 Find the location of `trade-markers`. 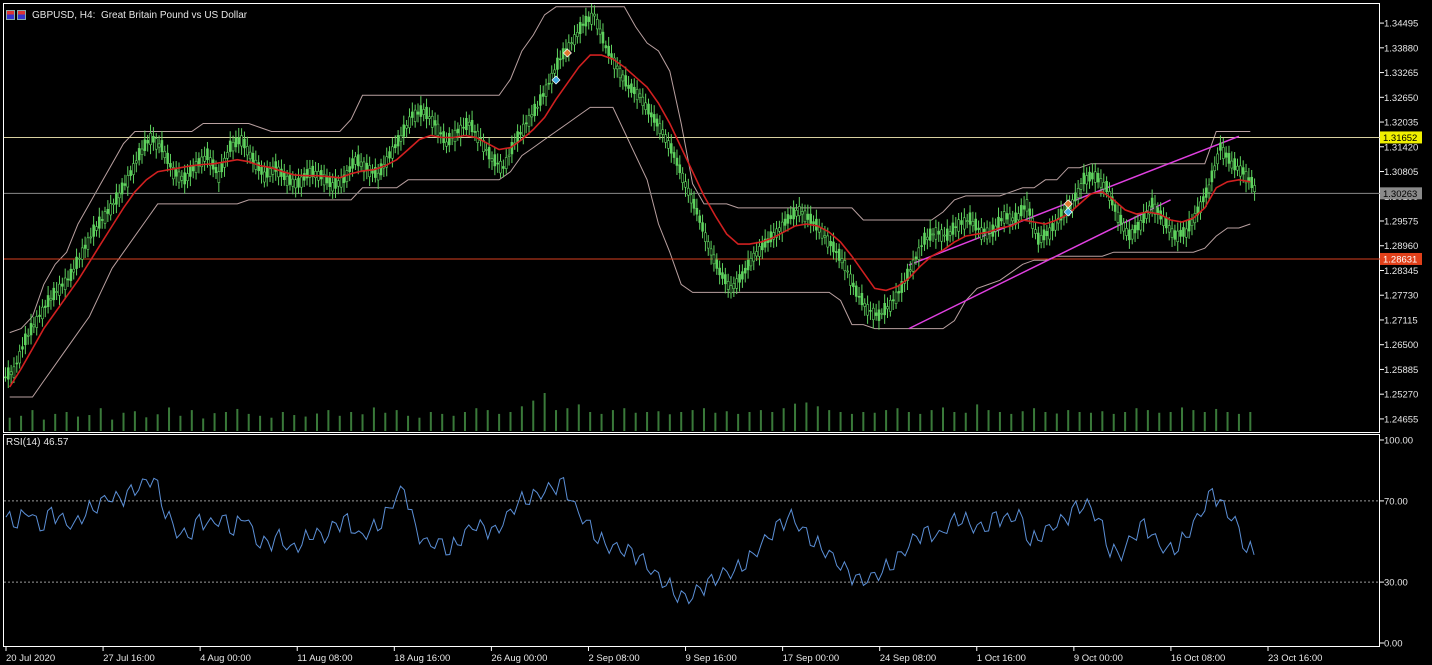

trade-markers is located at coordinates (812, 132).